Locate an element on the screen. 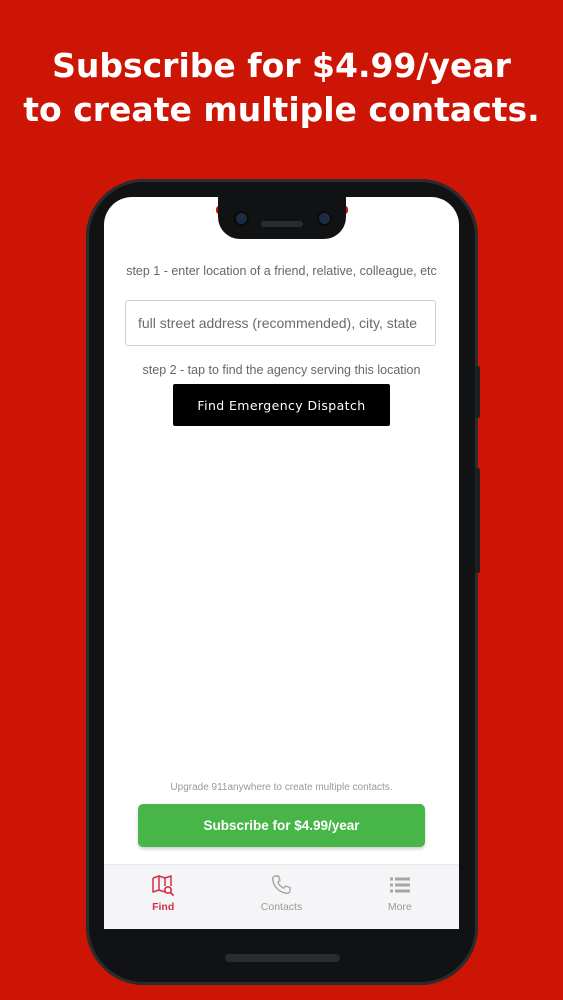 This screenshot has height=1000, width=563. tab-more: More is located at coordinates (400, 897).